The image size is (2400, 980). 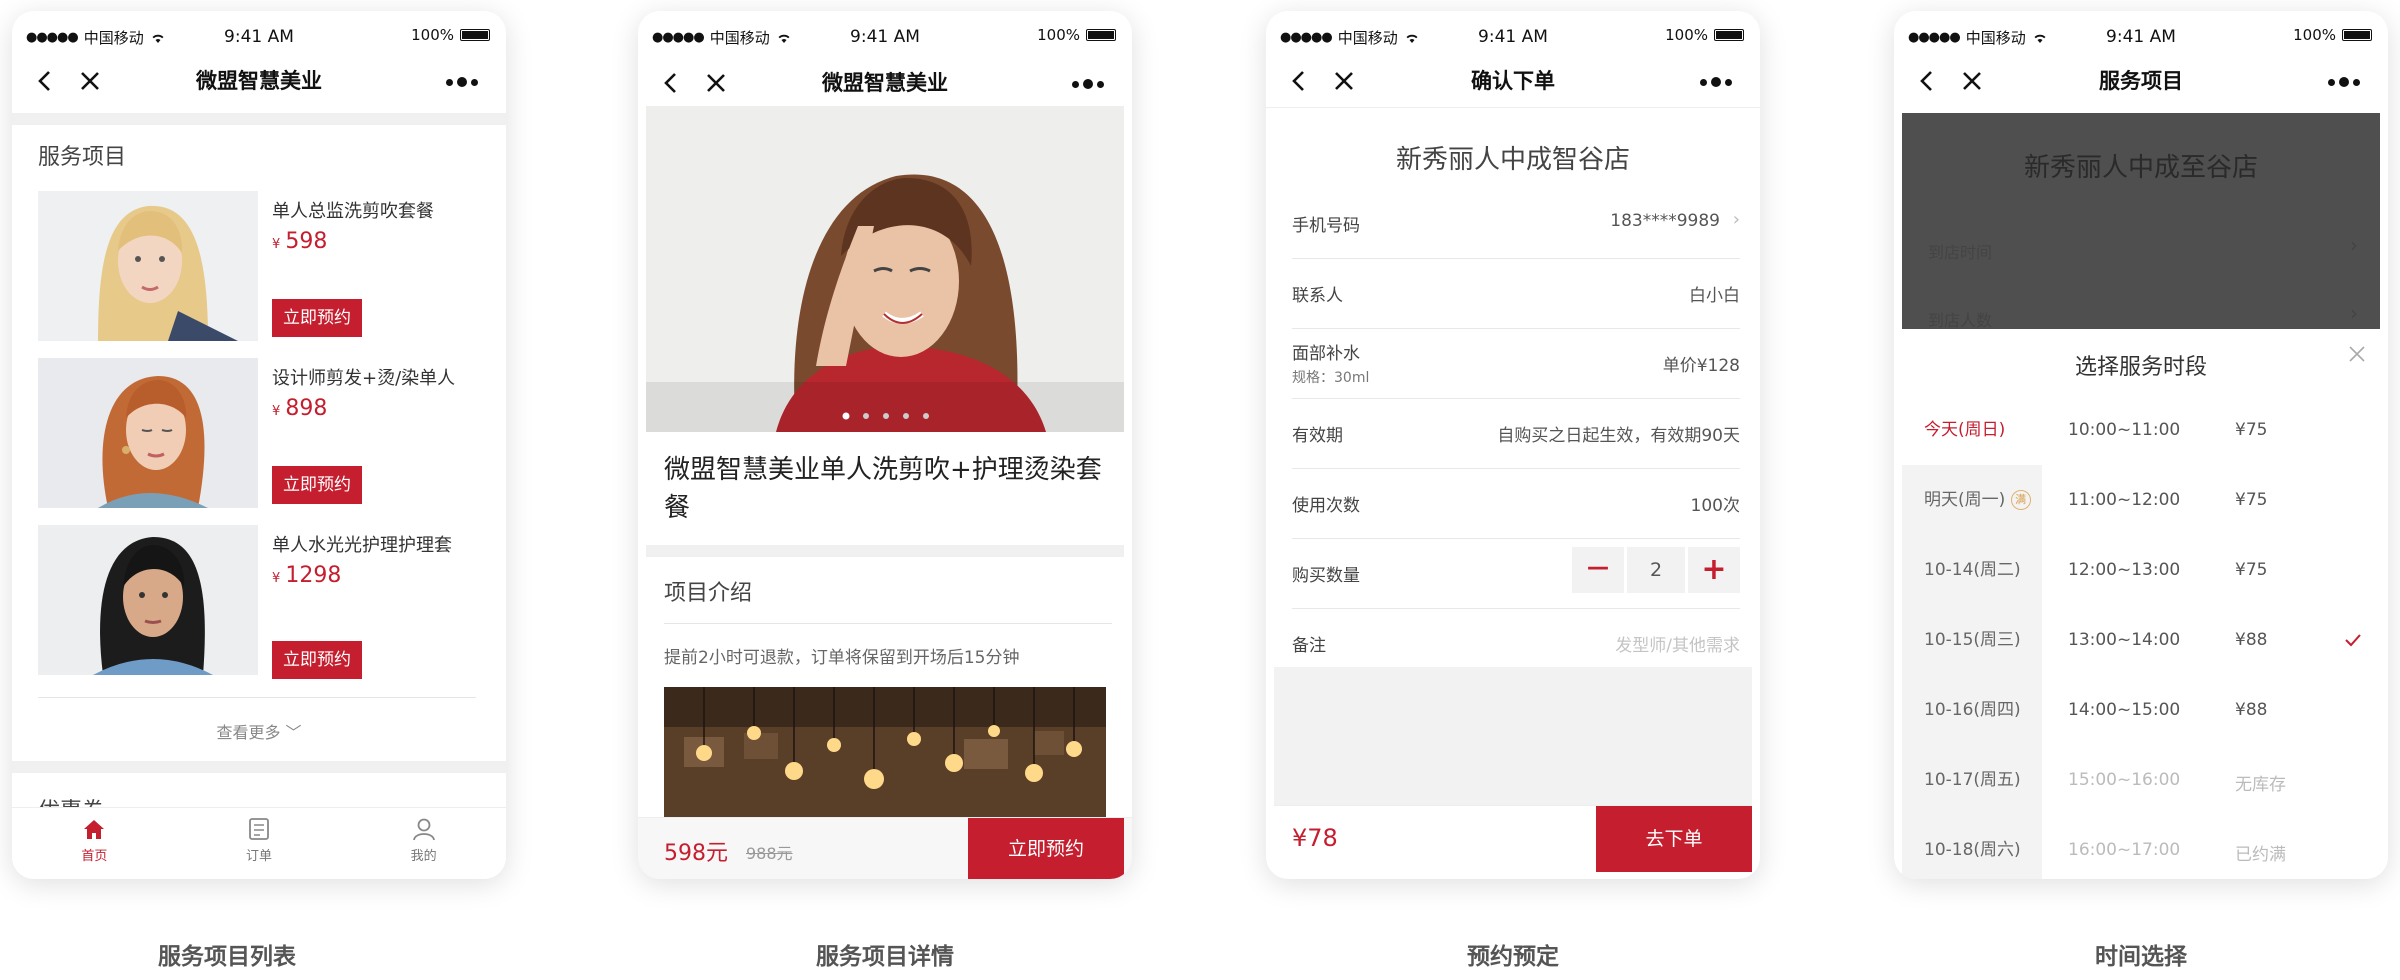 I want to click on decrement-button: －, so click(x=1598, y=570).